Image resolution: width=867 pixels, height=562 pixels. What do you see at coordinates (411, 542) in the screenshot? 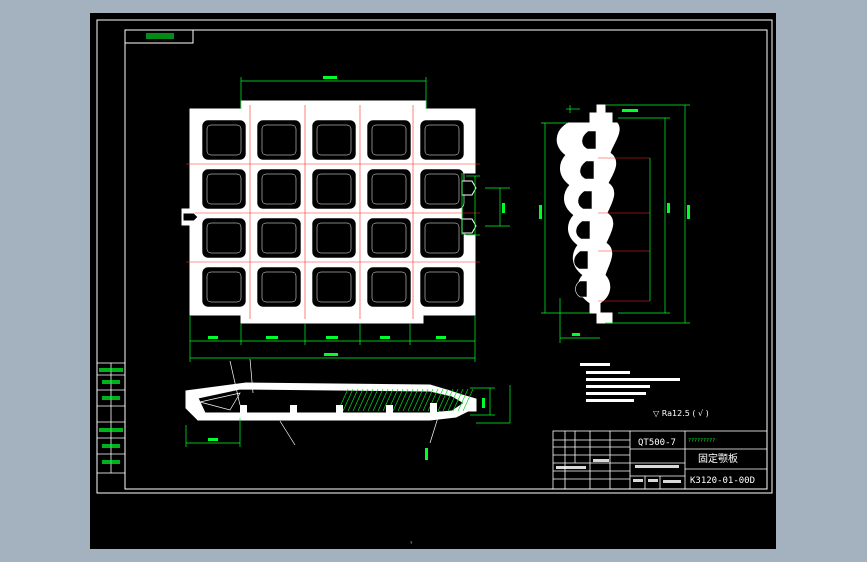
I see `stamp-label: ?` at bounding box center [411, 542].